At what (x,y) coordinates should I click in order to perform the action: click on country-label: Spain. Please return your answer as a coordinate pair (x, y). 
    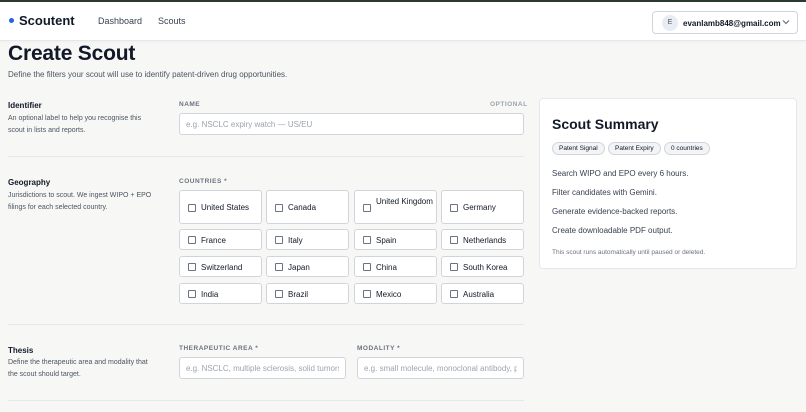
    Looking at the image, I should click on (386, 240).